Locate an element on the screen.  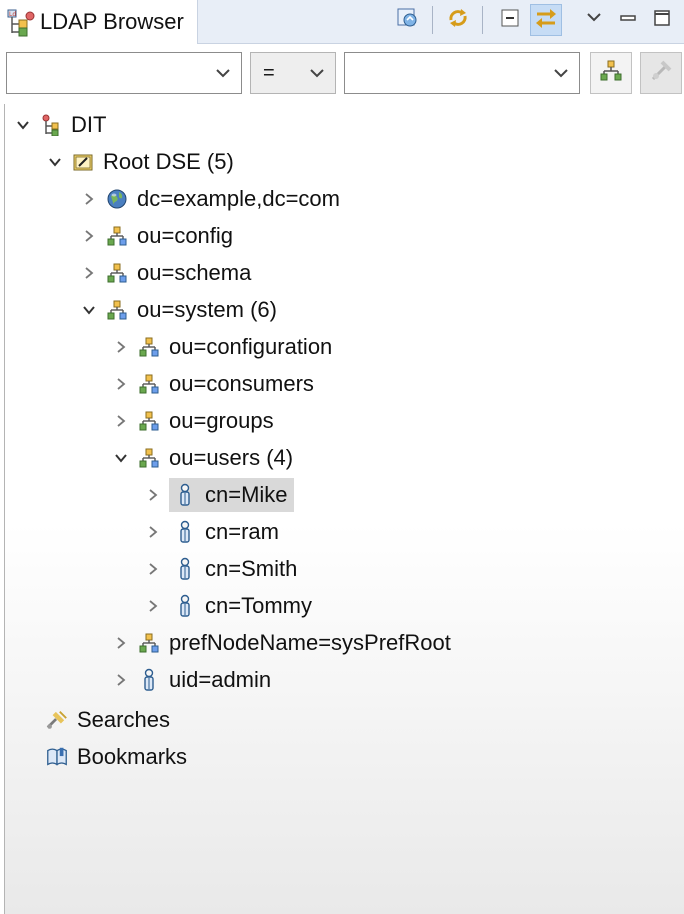
minimize-button is located at coordinates (628, 20).